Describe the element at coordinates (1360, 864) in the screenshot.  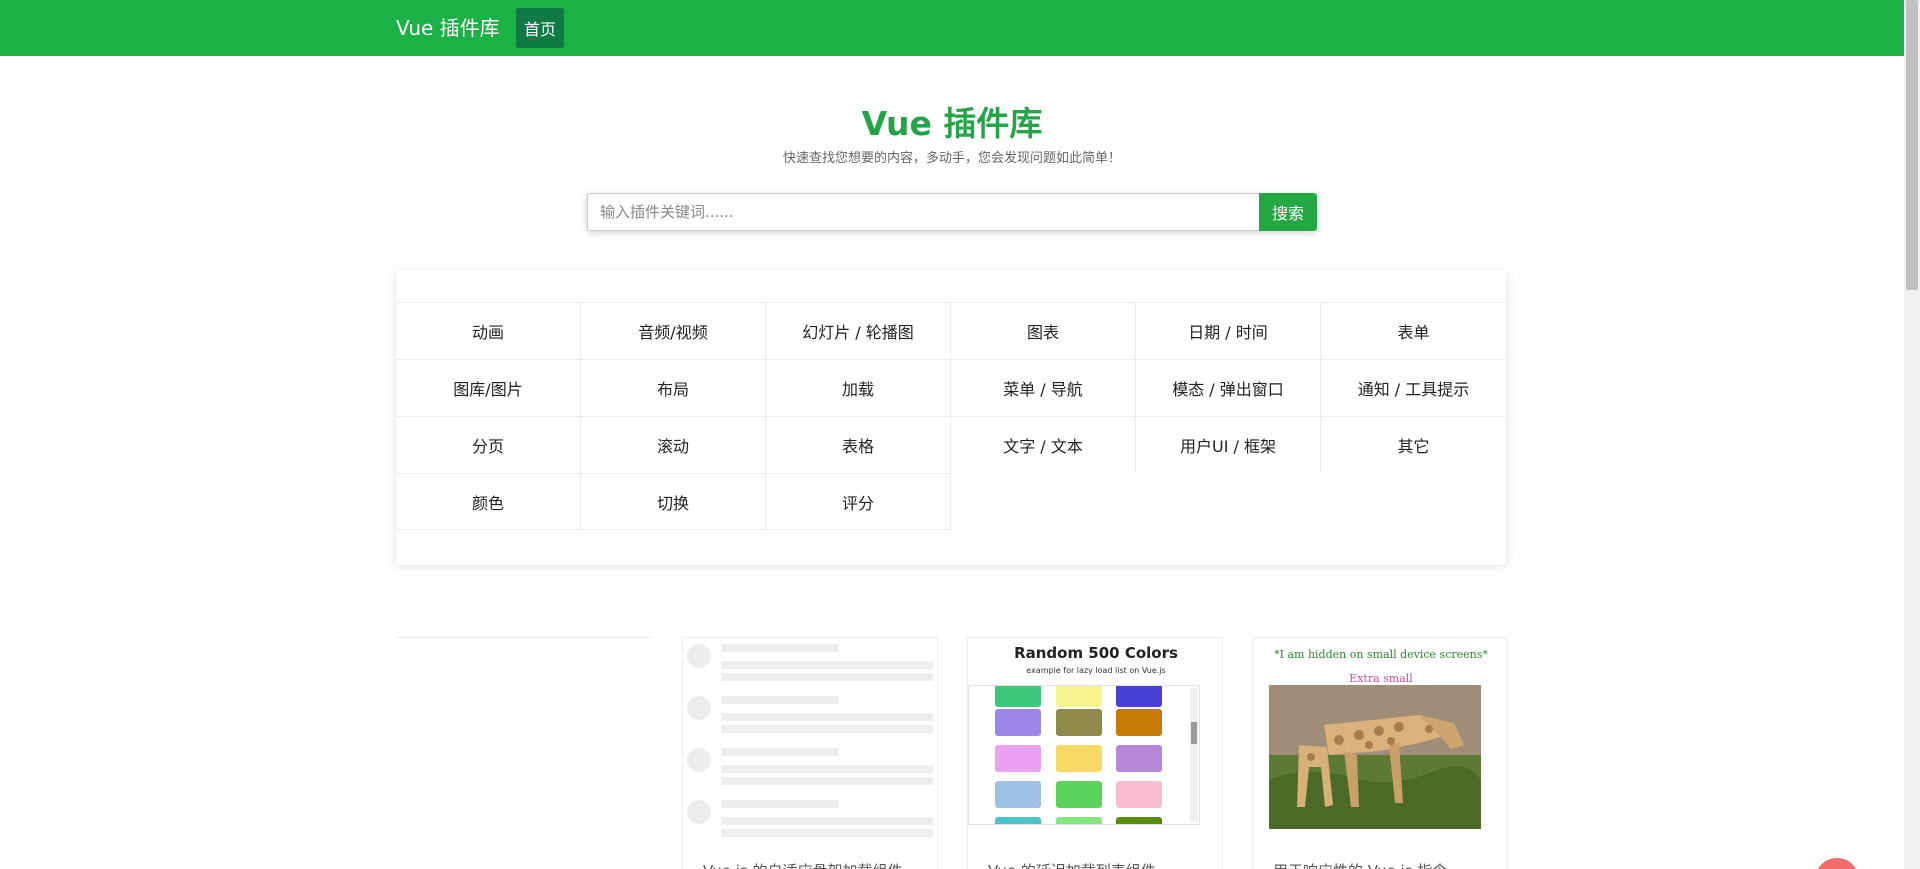
I see `card-title: 用于响应性的 Vue.js 指令` at that location.